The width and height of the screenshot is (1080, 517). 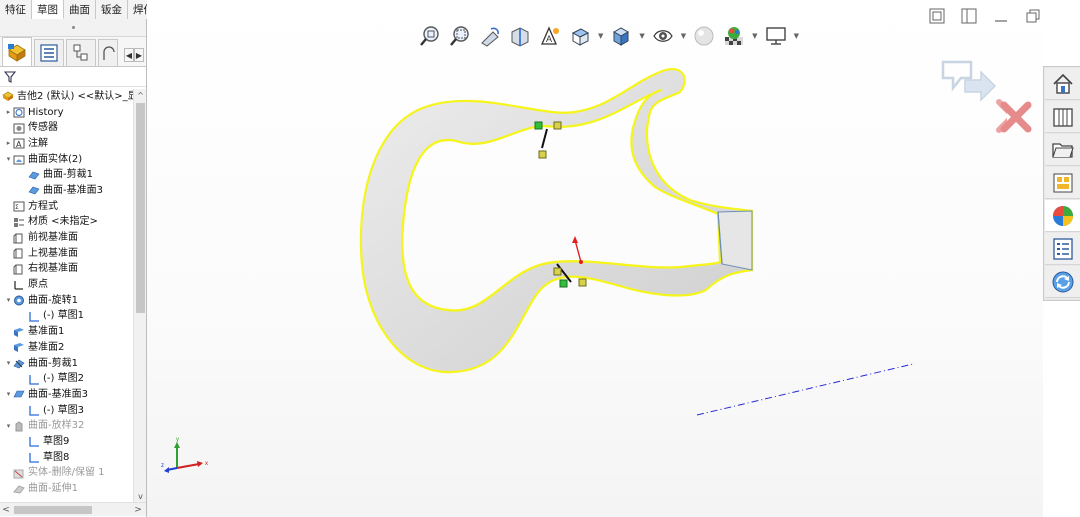 I want to click on centerline, so click(x=805, y=389).